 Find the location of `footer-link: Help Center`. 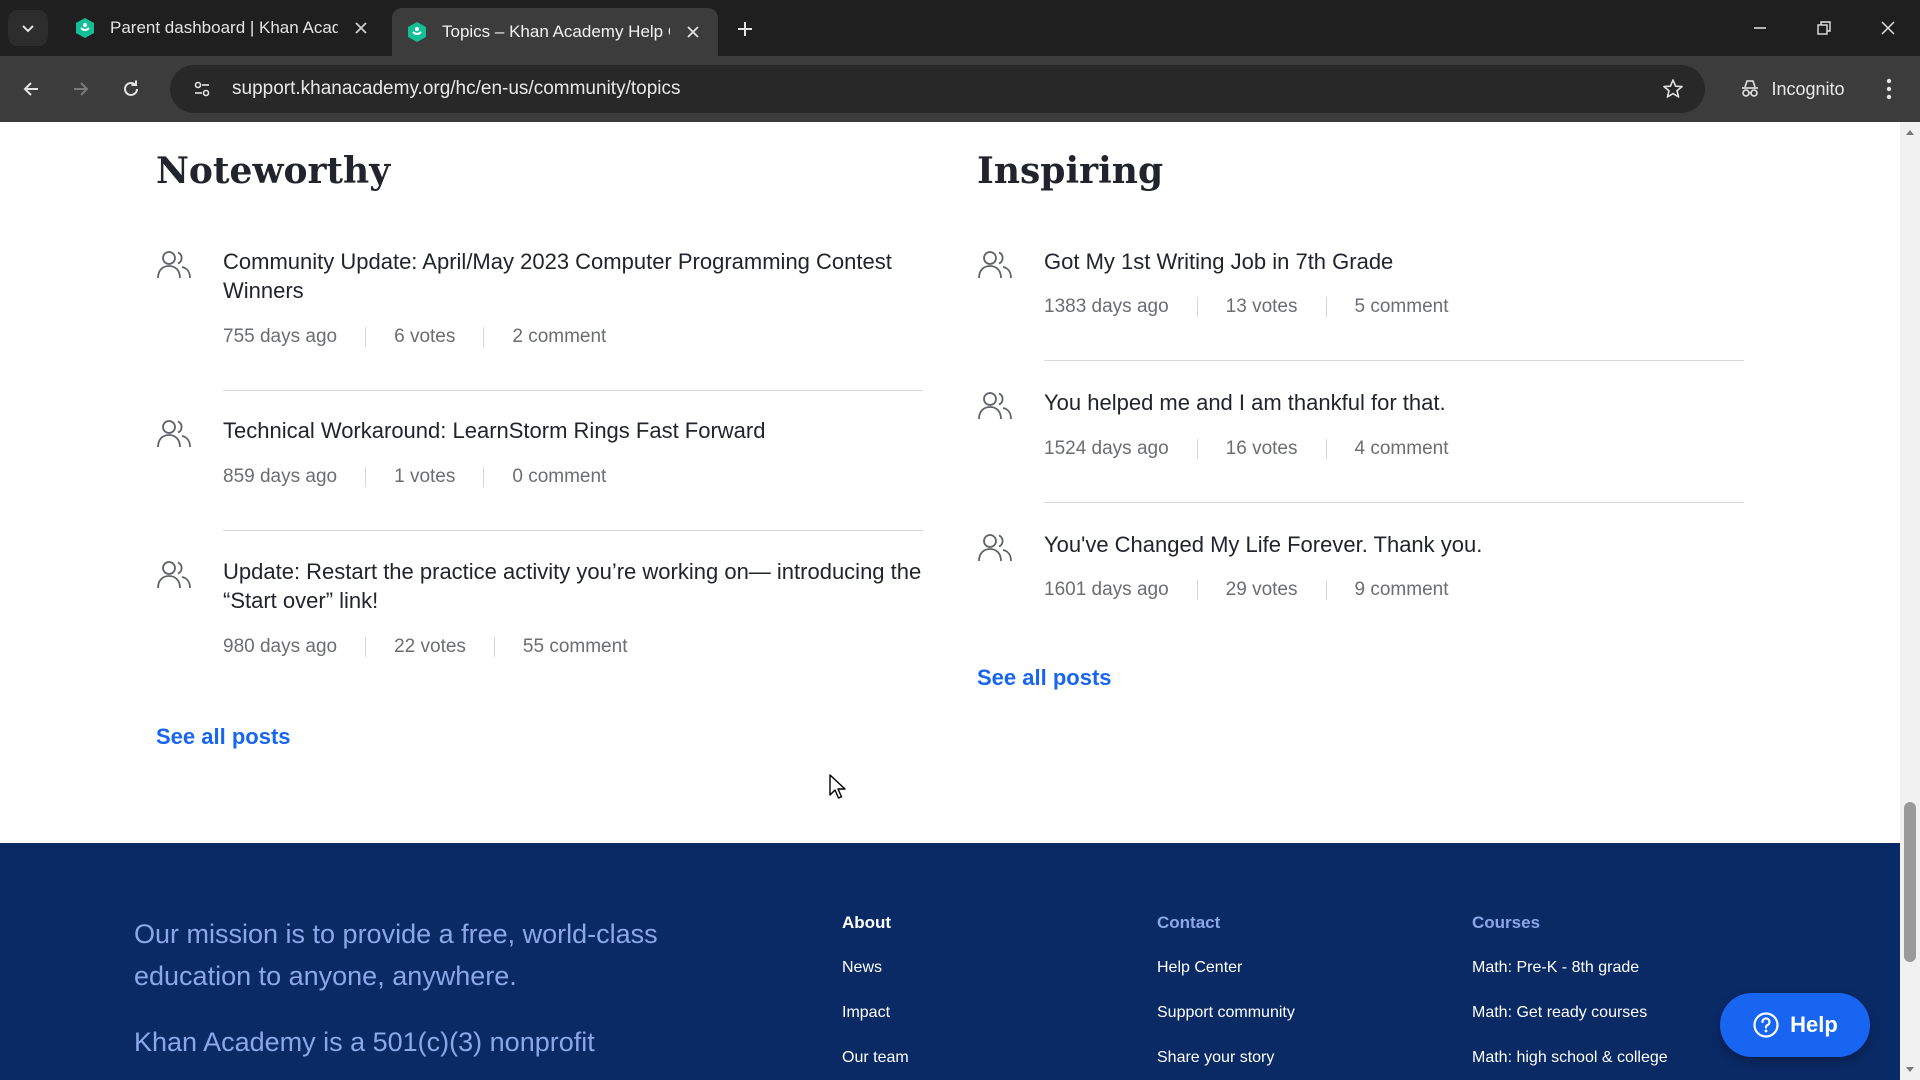

footer-link: Help Center is located at coordinates (1199, 968).